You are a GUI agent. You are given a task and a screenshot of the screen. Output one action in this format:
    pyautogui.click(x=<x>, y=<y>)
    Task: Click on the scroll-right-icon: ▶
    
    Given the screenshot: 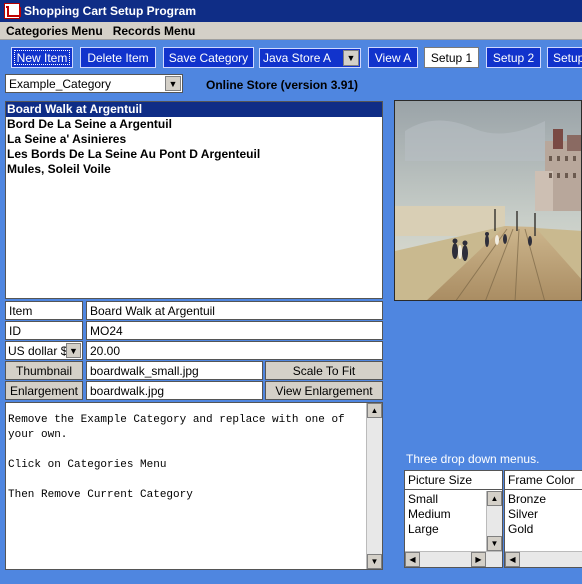 What is the action you would take?
    pyautogui.click(x=478, y=559)
    